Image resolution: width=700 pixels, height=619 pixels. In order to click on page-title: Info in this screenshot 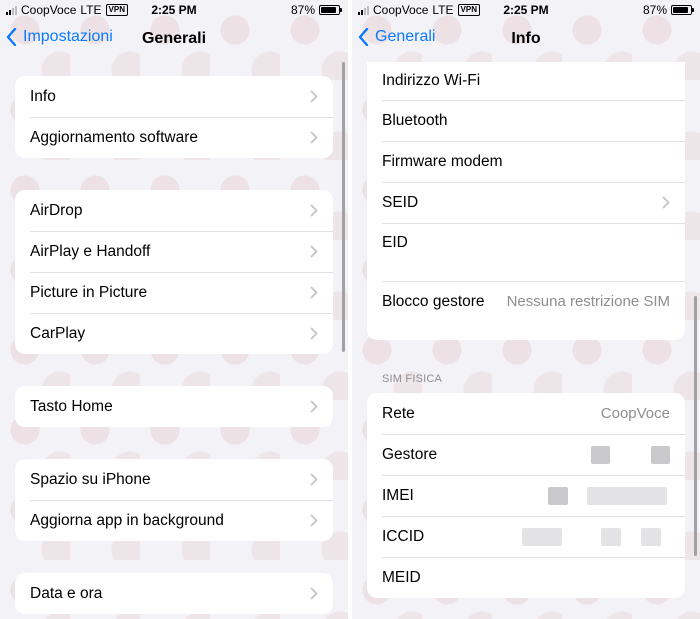, I will do `click(526, 38)`.